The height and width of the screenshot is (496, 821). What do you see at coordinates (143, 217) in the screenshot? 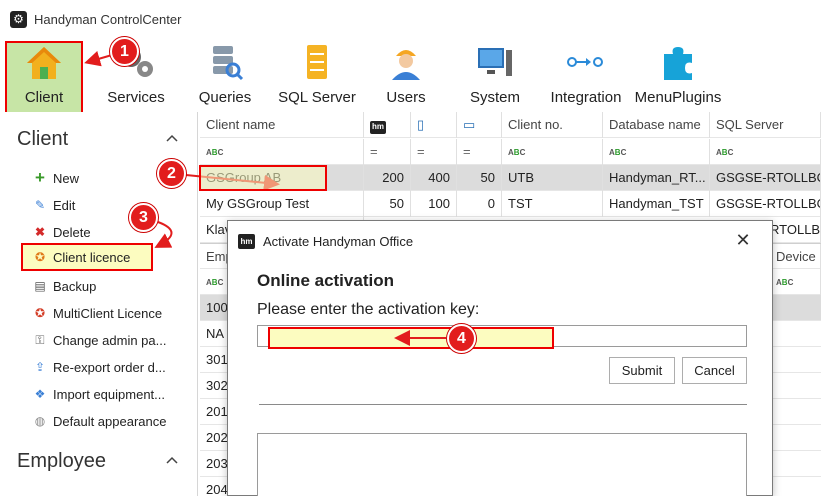
I see `step-3-badge: 3` at bounding box center [143, 217].